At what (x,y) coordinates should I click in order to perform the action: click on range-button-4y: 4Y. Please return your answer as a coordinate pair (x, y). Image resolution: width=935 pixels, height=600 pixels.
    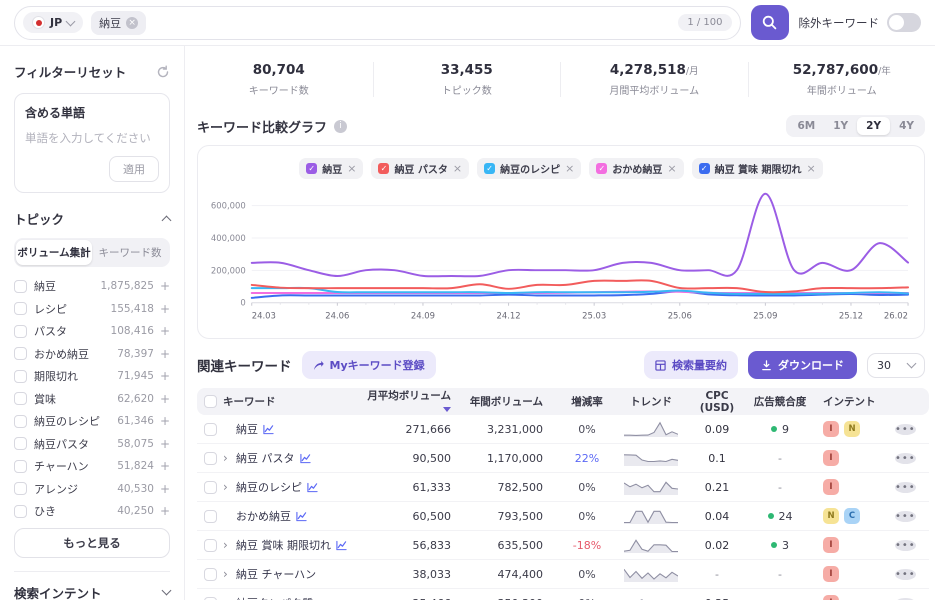
    Looking at the image, I should click on (906, 126).